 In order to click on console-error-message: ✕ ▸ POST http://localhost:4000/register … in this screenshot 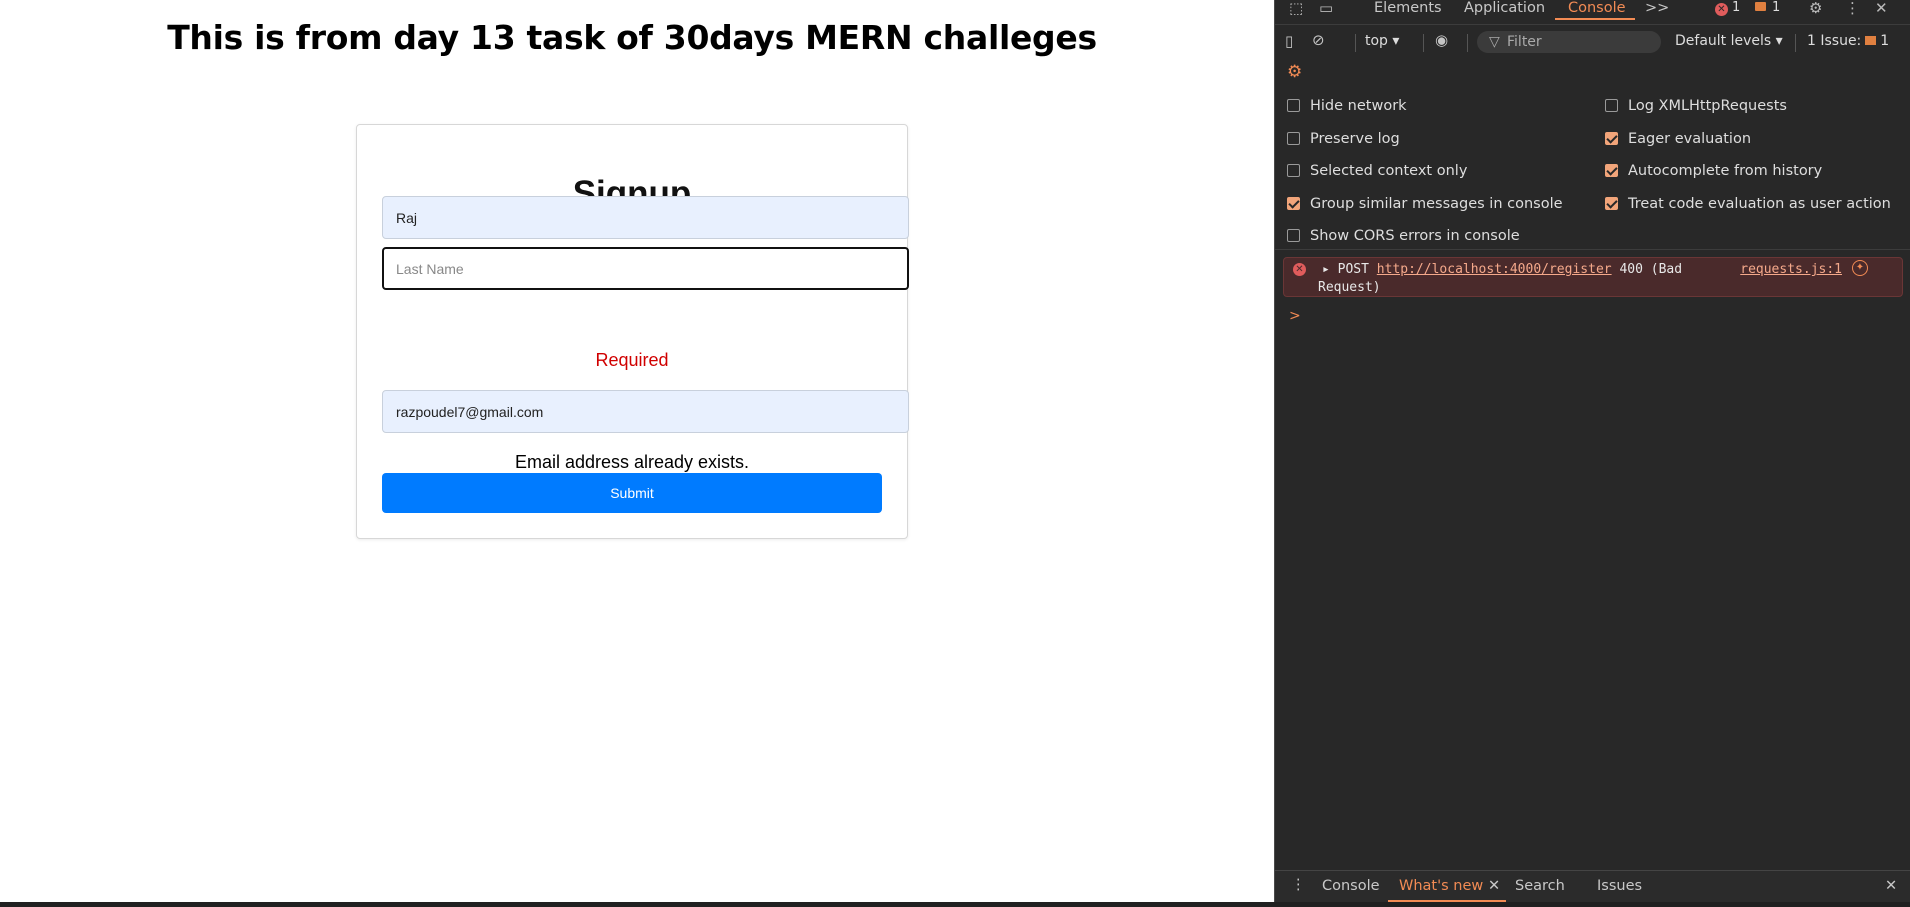, I will do `click(1593, 277)`.